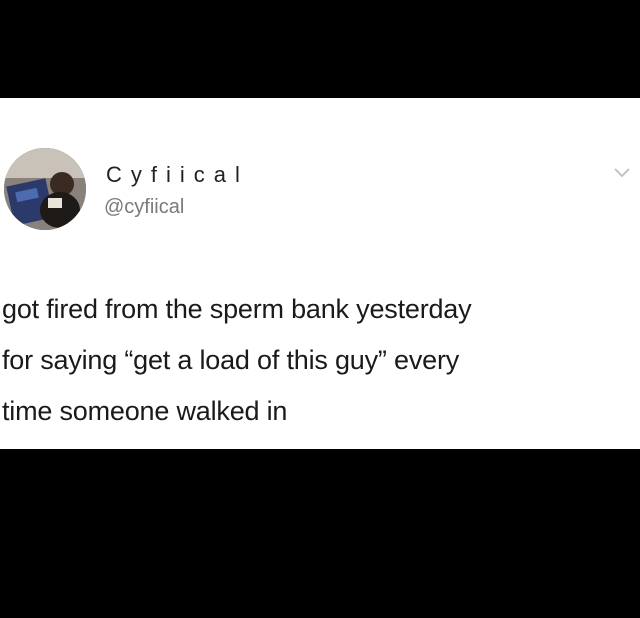  What do you see at coordinates (145, 411) in the screenshot?
I see `tweet-text-line: time someone walked in` at bounding box center [145, 411].